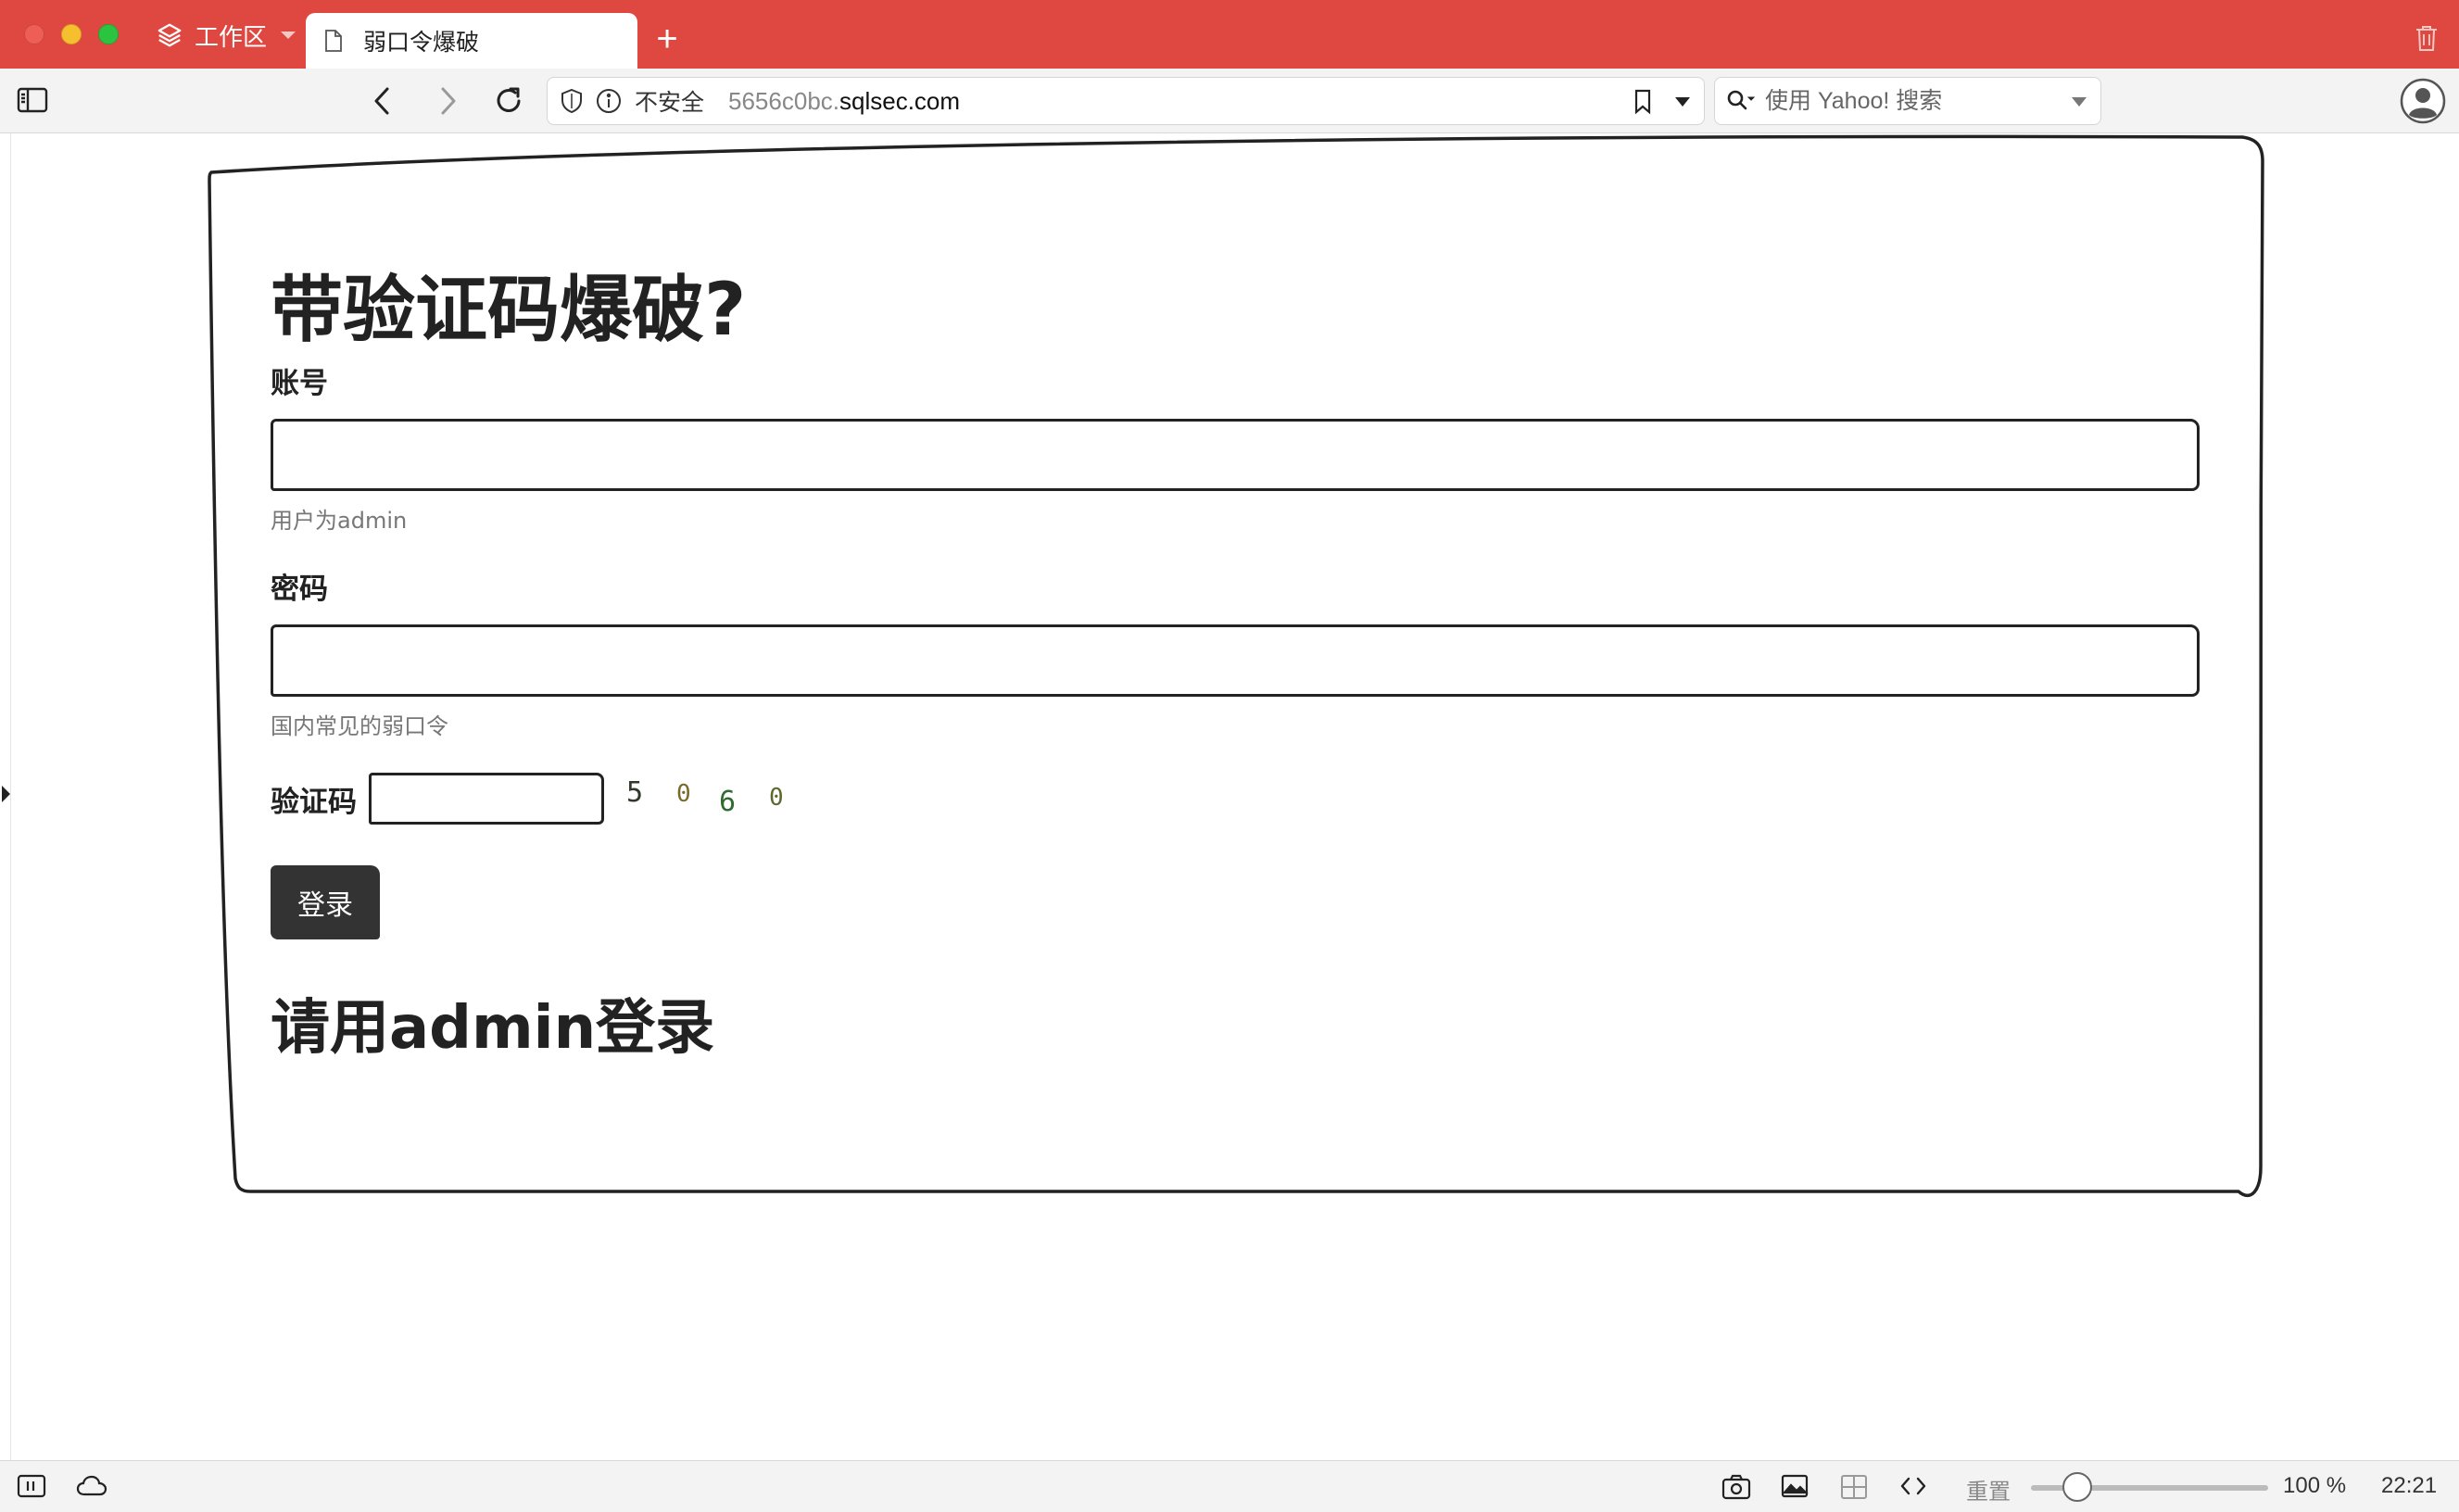 This screenshot has height=1512, width=2459. What do you see at coordinates (339, 521) in the screenshot?
I see `username-hint: 用户为admin` at bounding box center [339, 521].